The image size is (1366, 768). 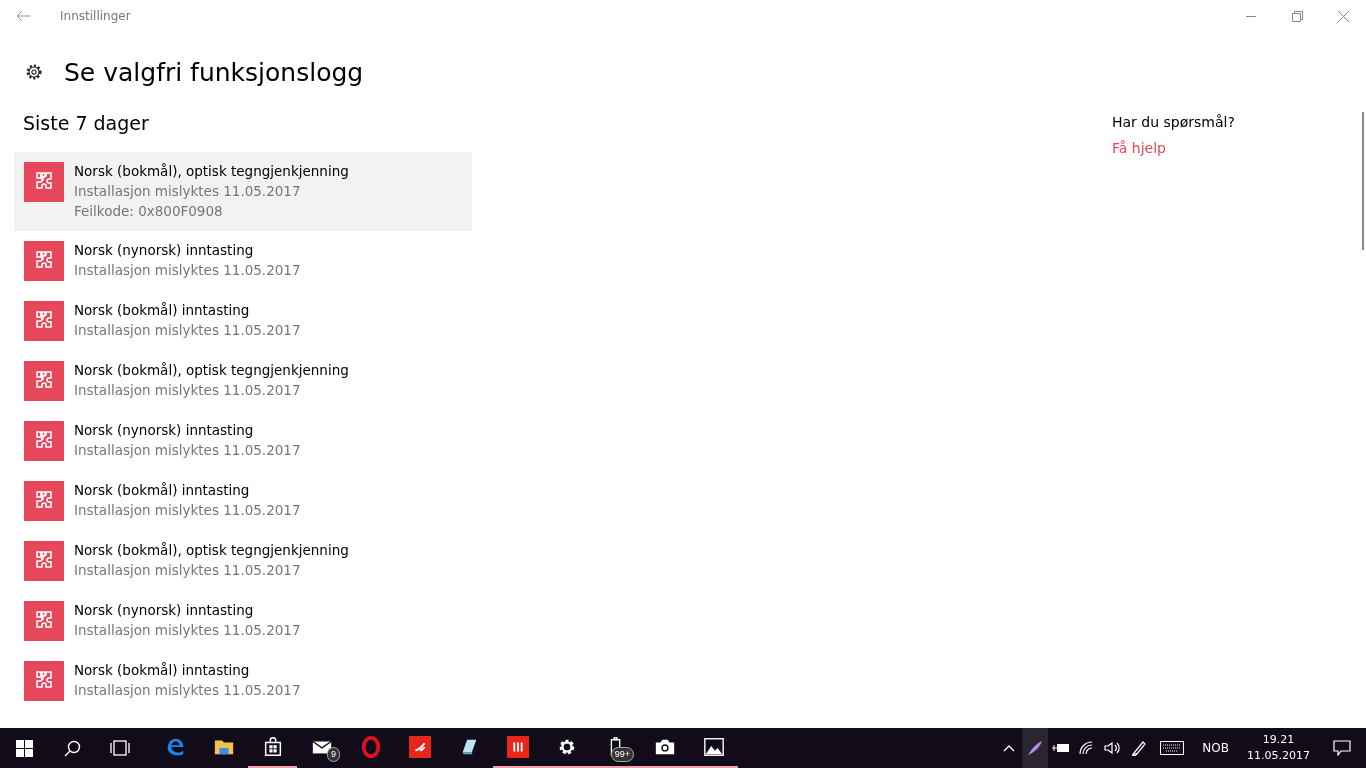 I want to click on section-title: Siste 7 dager, so click(x=86, y=123).